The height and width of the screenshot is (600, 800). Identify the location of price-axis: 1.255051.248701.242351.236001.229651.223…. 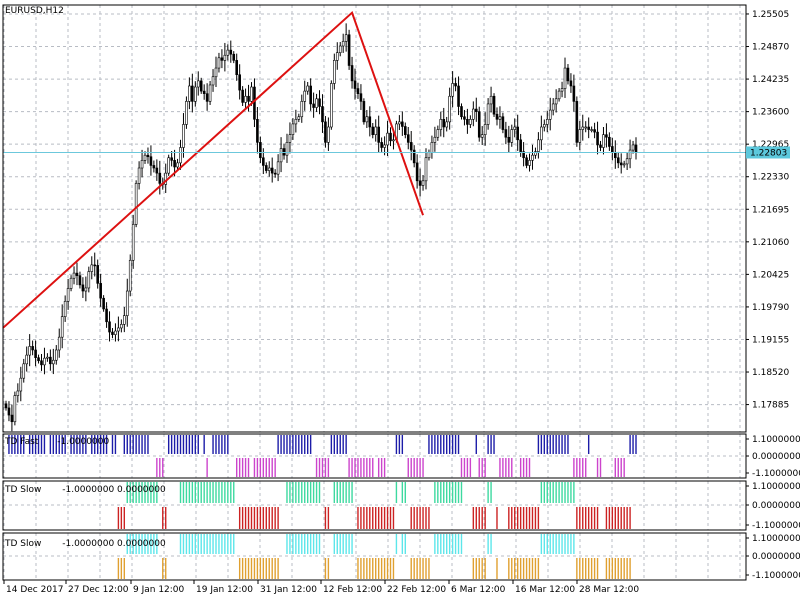
(773, 295).